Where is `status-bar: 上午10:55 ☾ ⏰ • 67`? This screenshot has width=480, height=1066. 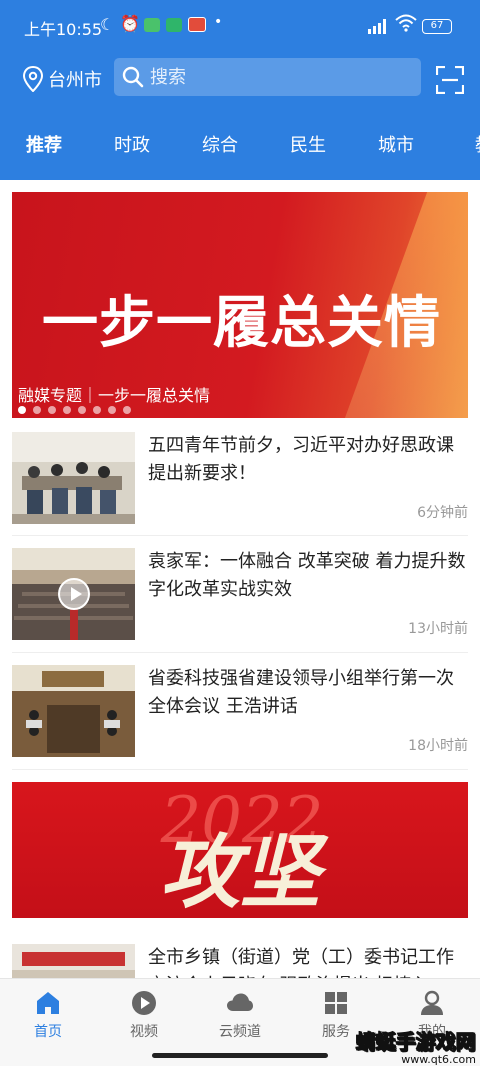 status-bar: 上午10:55 ☾ ⏰ • 67 is located at coordinates (240, 25).